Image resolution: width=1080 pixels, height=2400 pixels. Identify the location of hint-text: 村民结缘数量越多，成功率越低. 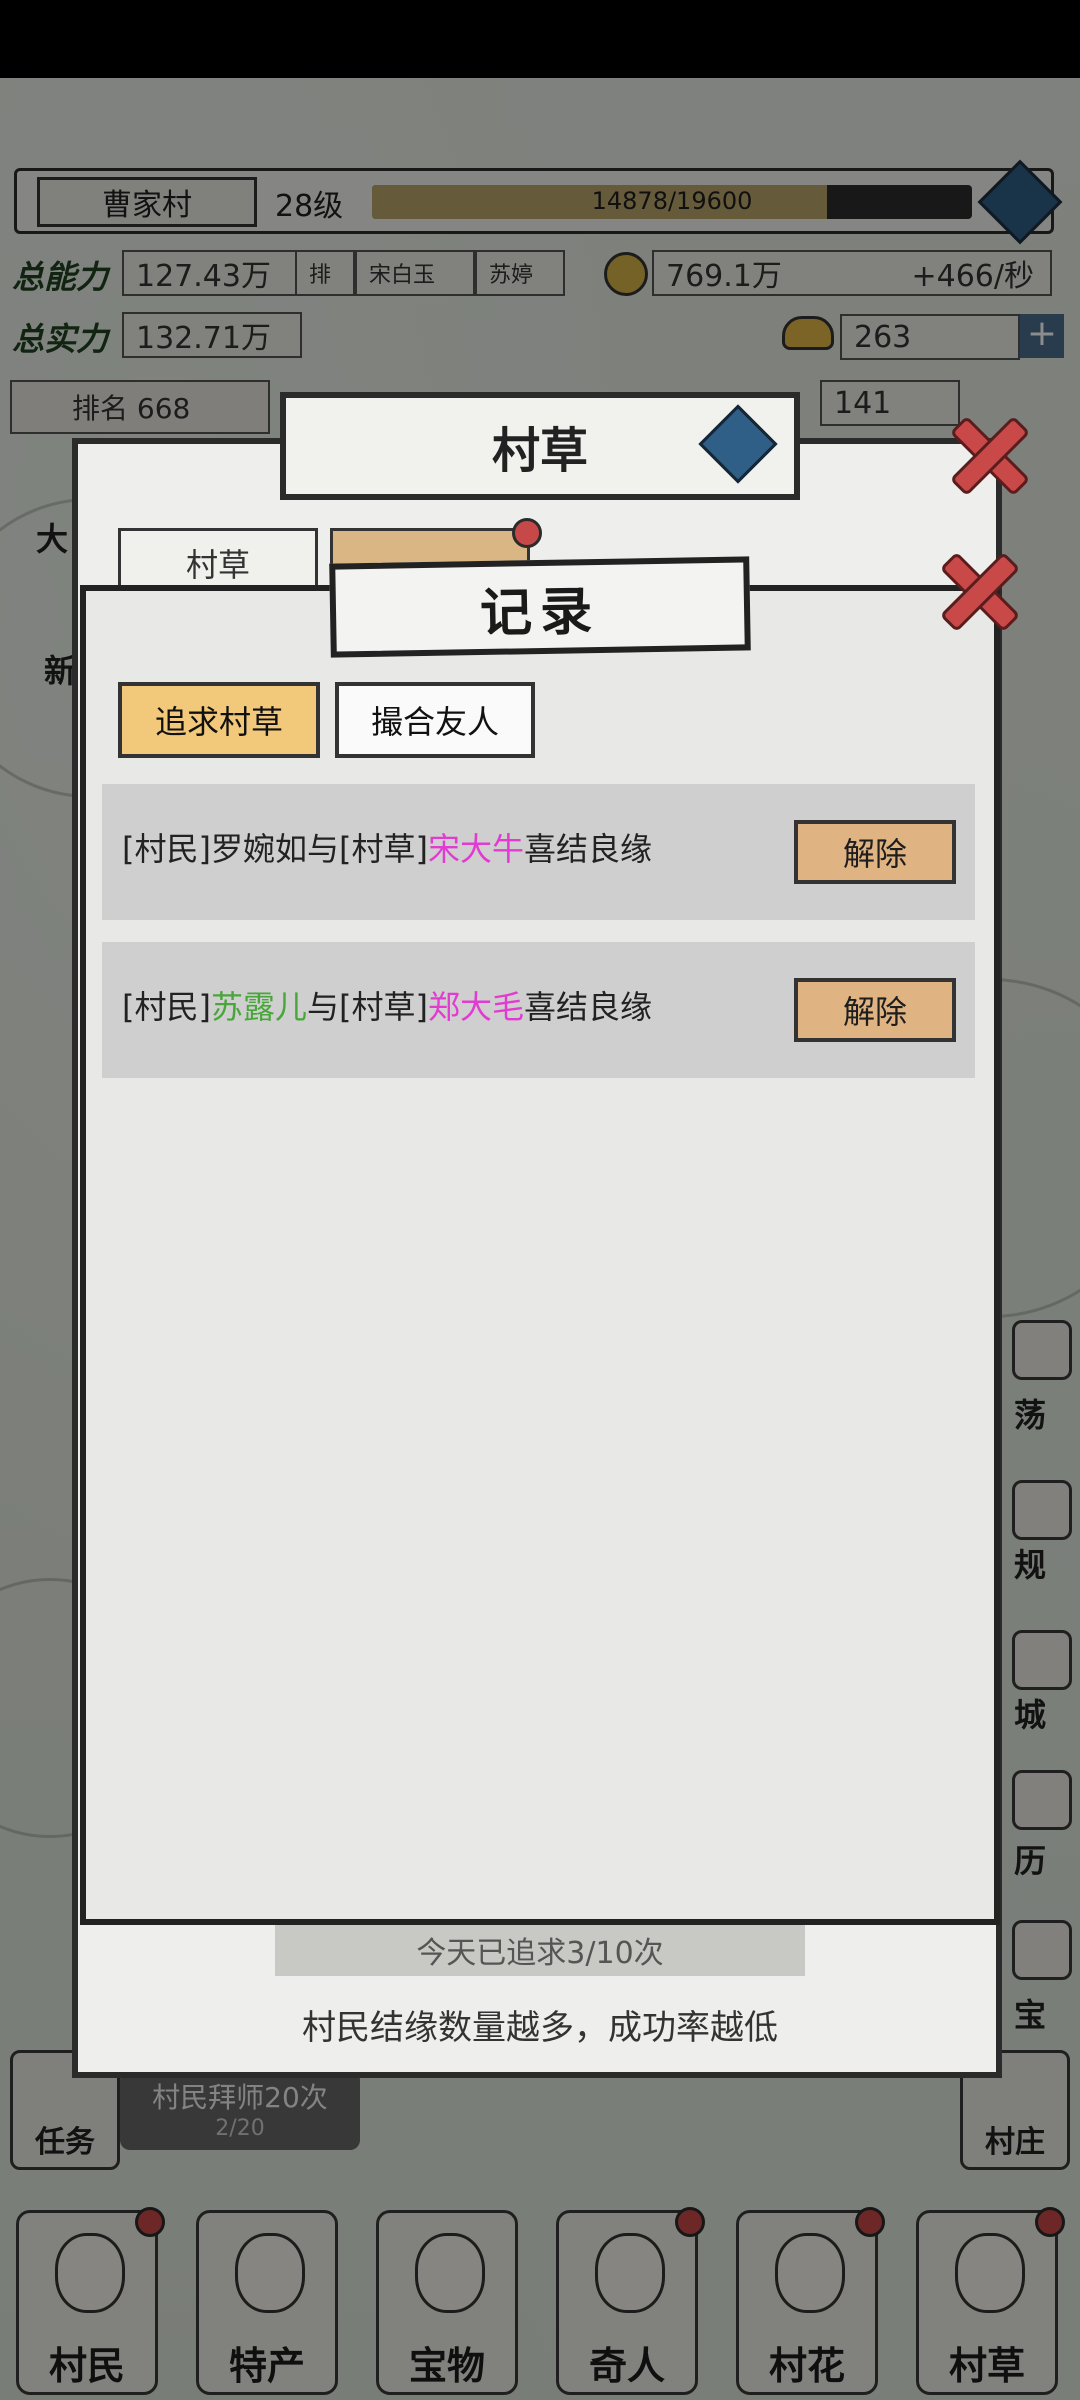
(540, 2028).